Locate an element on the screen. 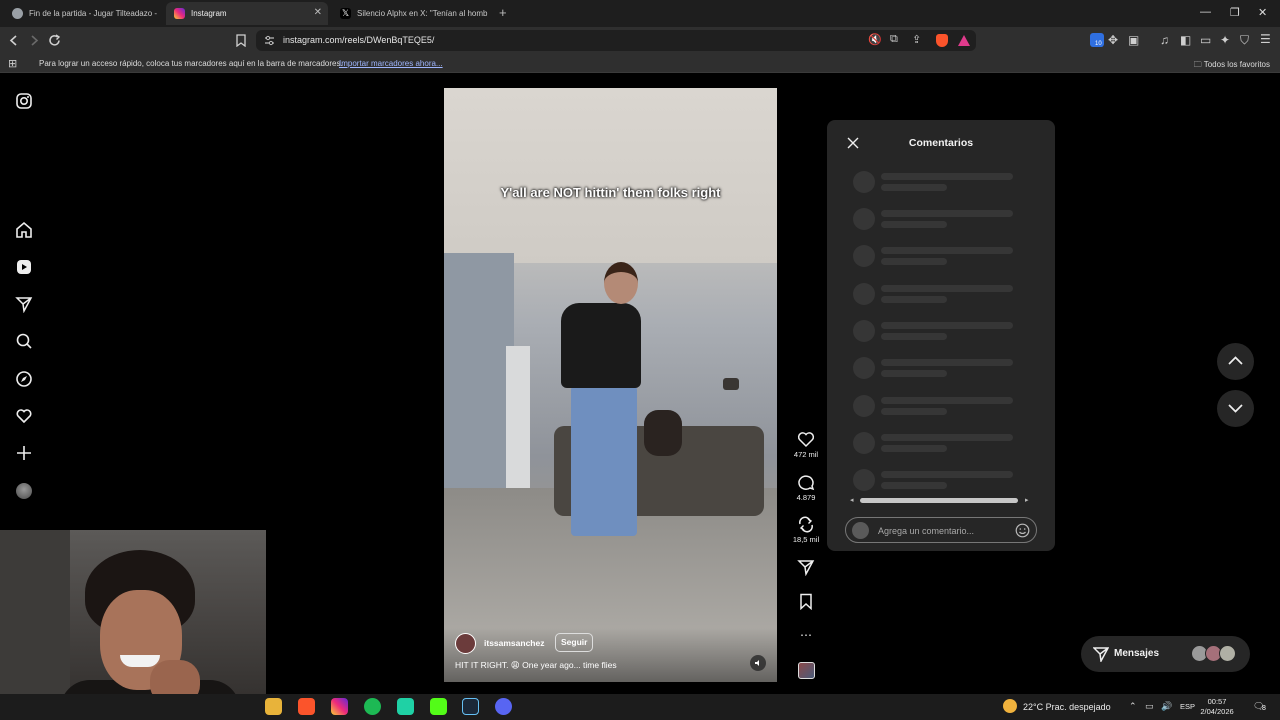 The image size is (1280, 720). media-icon: ♫ is located at coordinates (1164, 40).